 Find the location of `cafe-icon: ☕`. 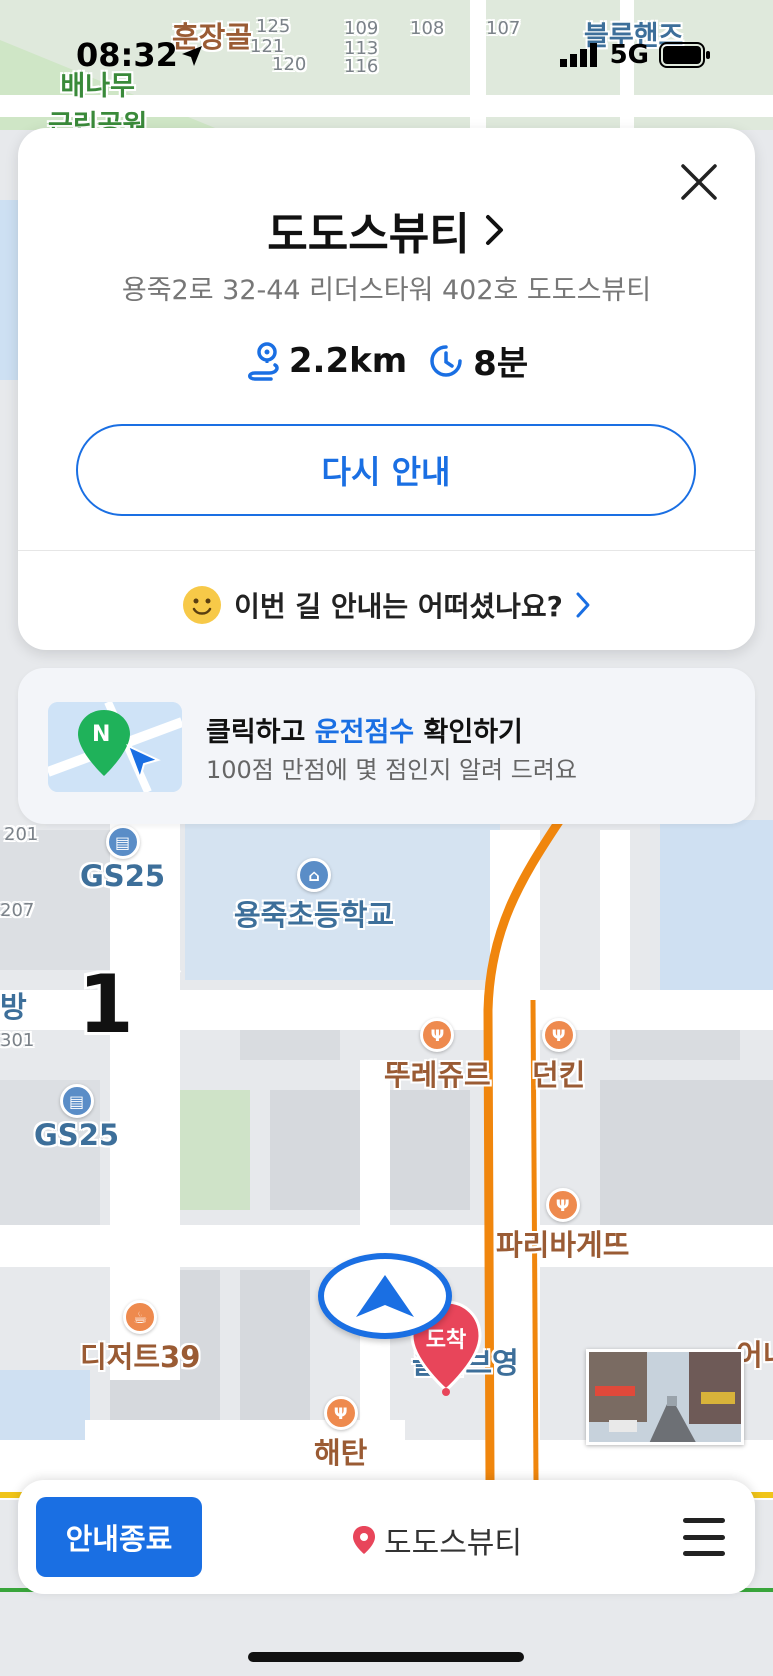

cafe-icon: ☕ is located at coordinates (140, 1317).